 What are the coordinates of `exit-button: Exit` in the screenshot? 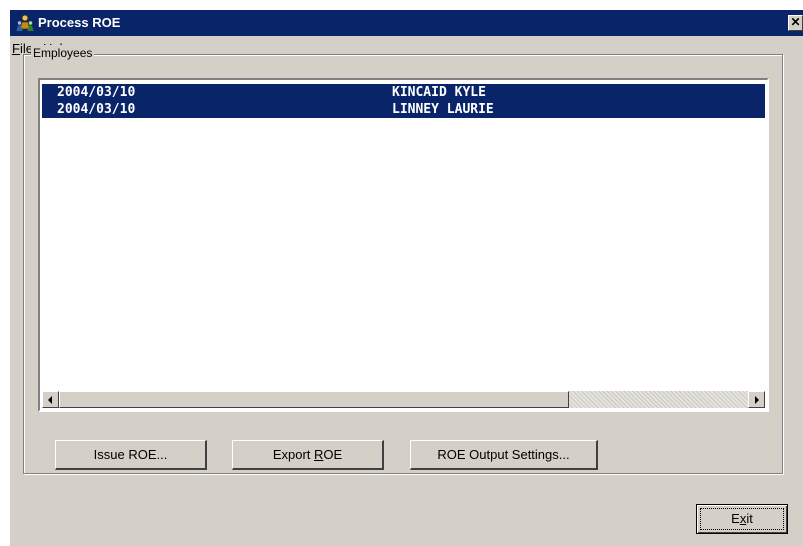 It's located at (742, 519).